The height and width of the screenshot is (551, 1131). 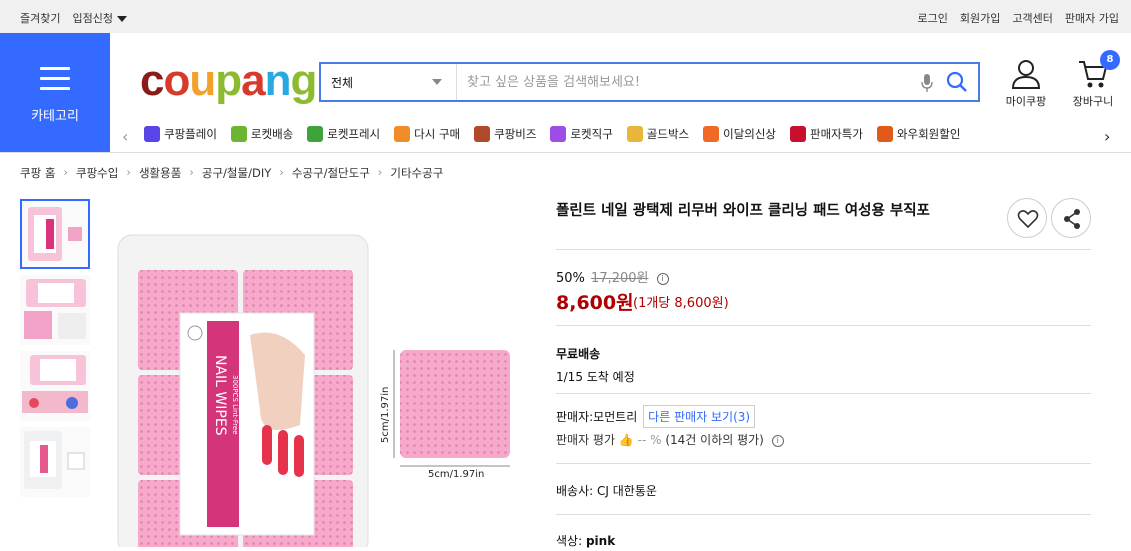 What do you see at coordinates (569, 541) in the screenshot?
I see `color-label: 색상:` at bounding box center [569, 541].